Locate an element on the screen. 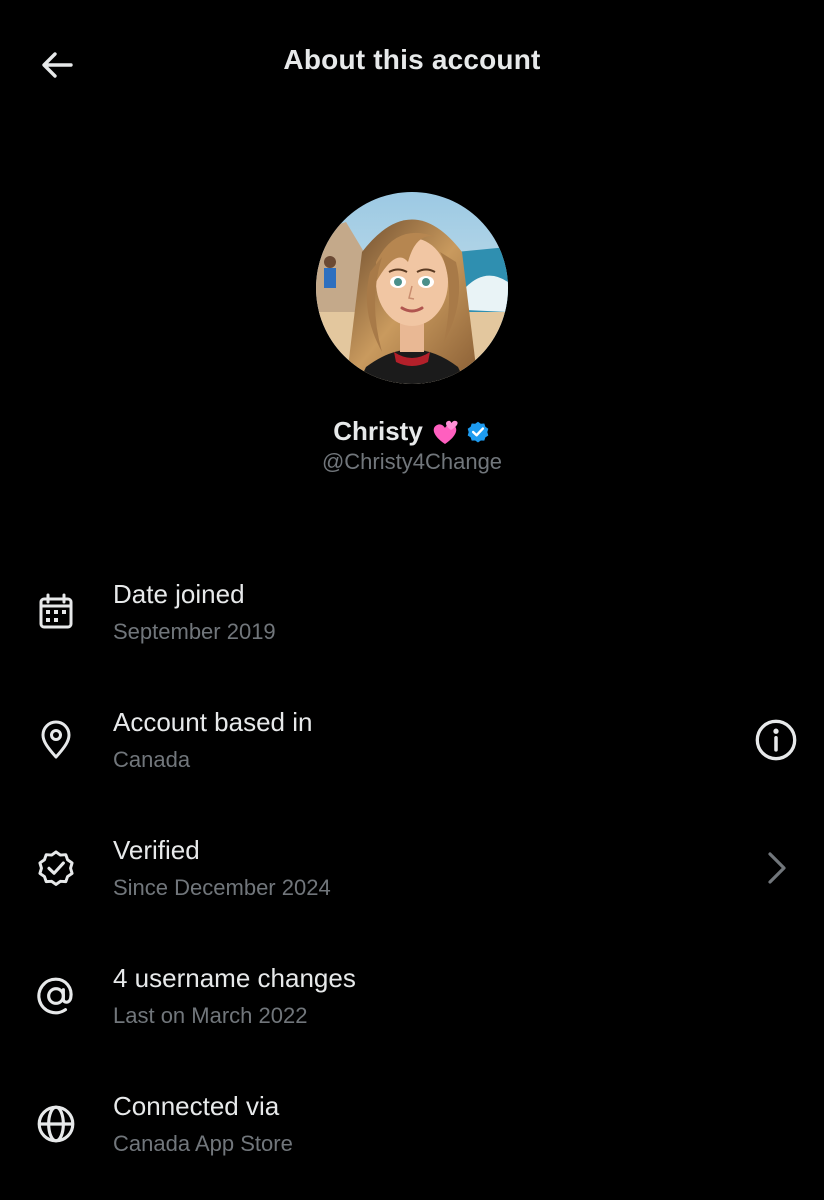 Image resolution: width=824 pixels, height=1200 pixels. username-changes-row: 4 username changes Last on March 2022 is located at coordinates (412, 1000).